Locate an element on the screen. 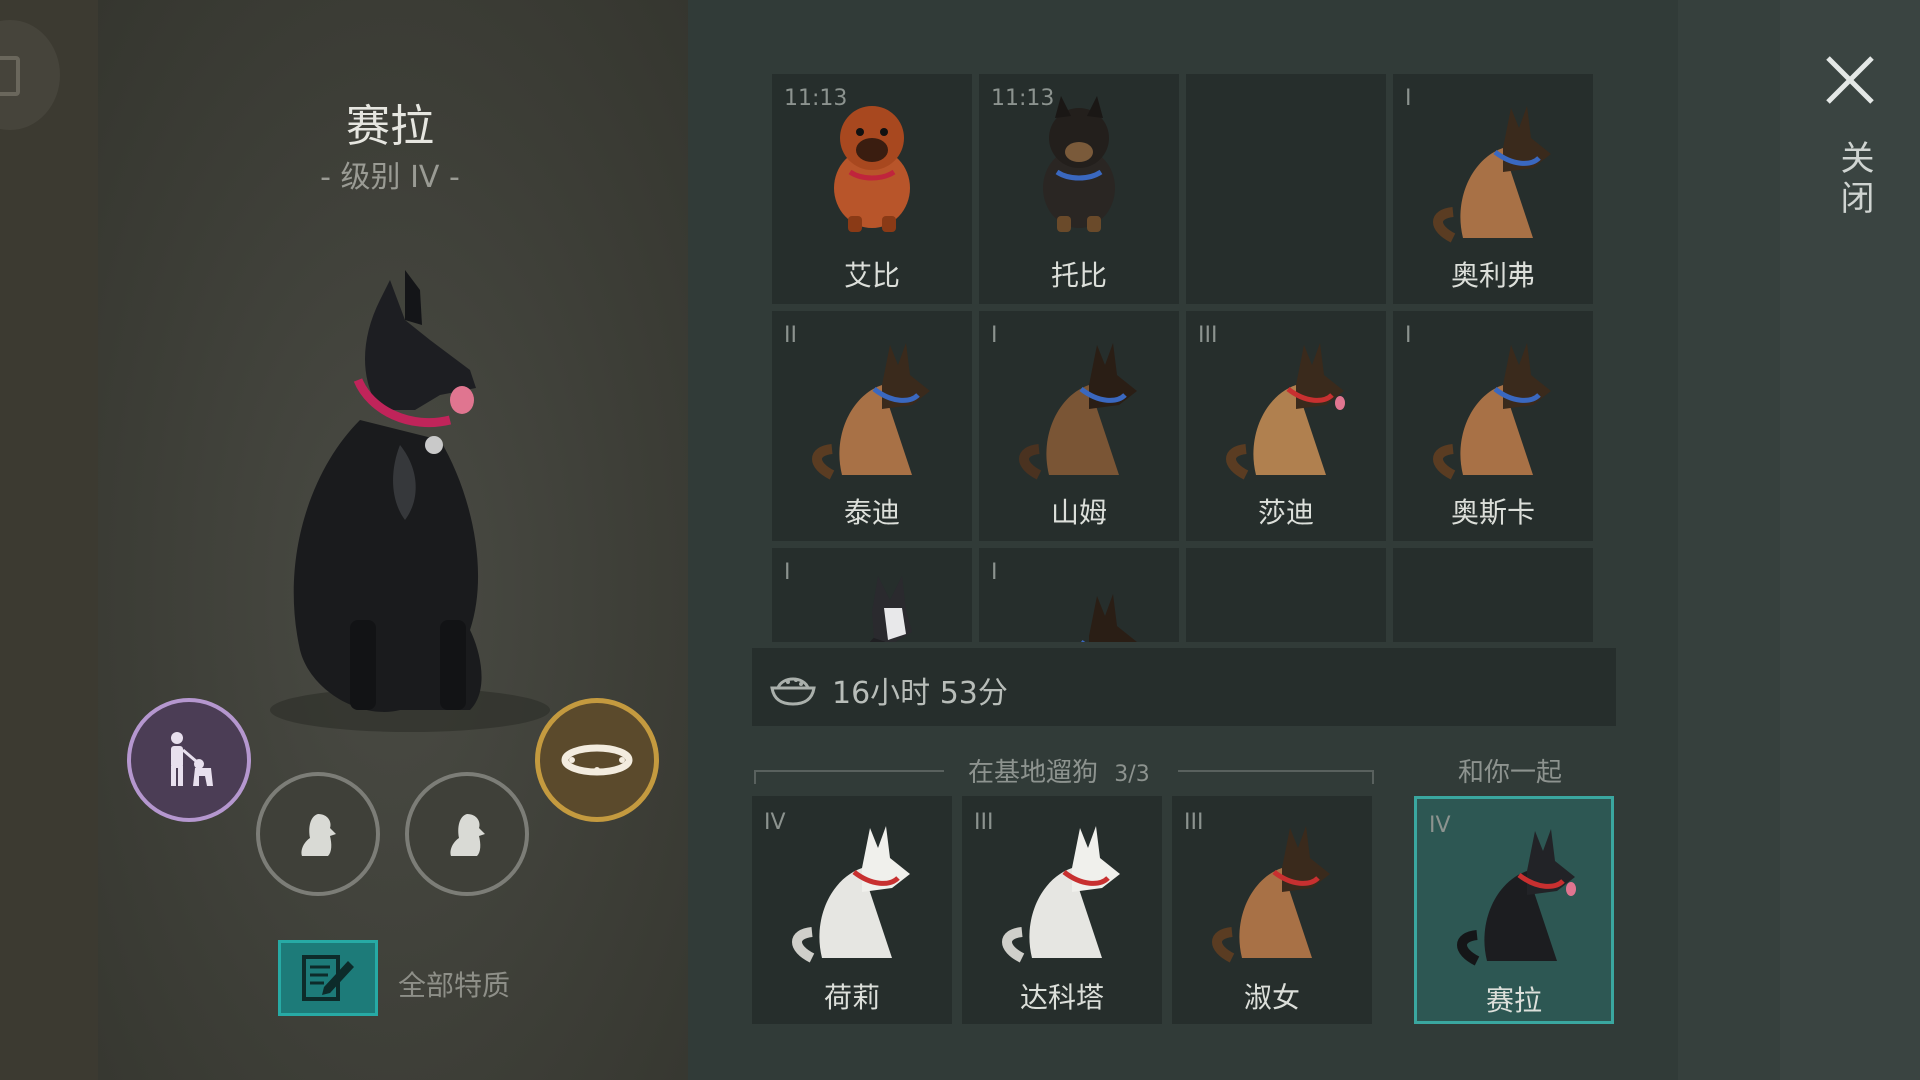 This screenshot has width=1920, height=1080. walking-dog-slot: IV 荷莉 is located at coordinates (852, 910).